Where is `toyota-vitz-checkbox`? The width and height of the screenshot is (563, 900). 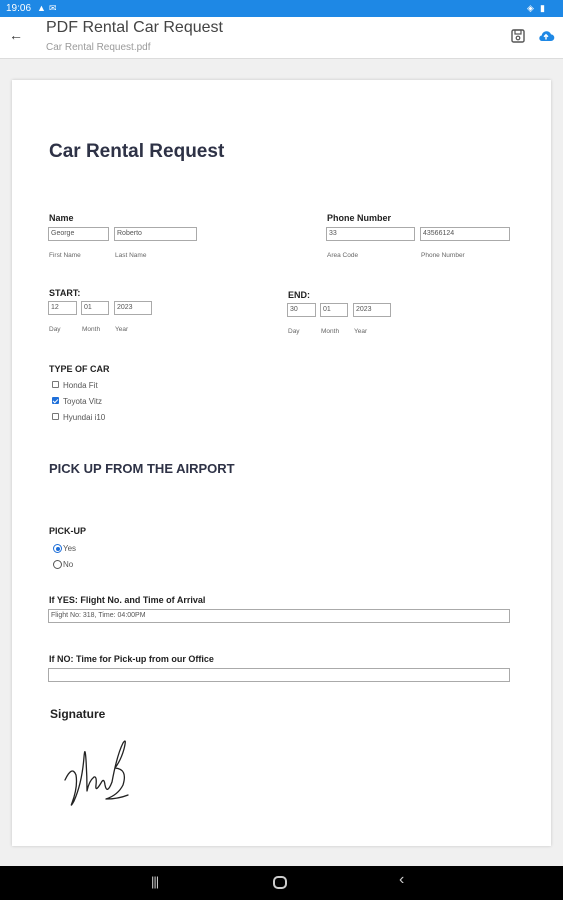
toyota-vitz-checkbox is located at coordinates (55, 400).